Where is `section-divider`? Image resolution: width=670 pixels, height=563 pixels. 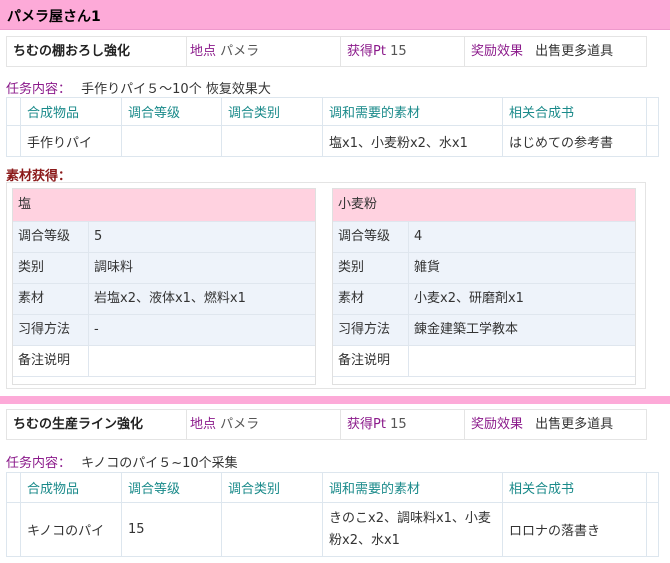
section-divider is located at coordinates (335, 400).